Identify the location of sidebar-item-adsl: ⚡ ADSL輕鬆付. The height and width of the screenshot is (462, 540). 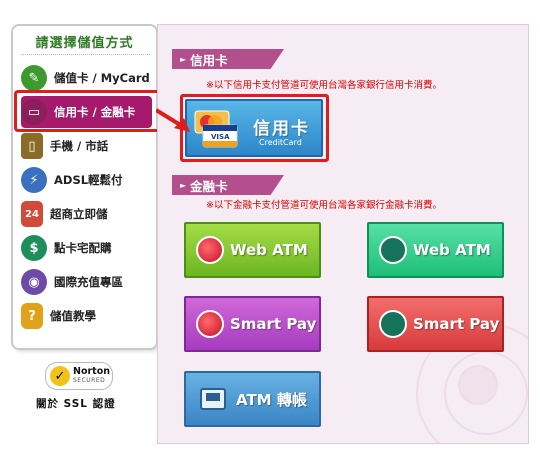
(86, 180).